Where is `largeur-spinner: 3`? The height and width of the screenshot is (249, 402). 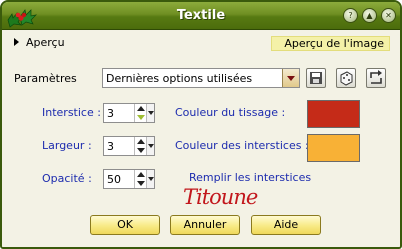 largeur-spinner: 3 is located at coordinates (129, 146).